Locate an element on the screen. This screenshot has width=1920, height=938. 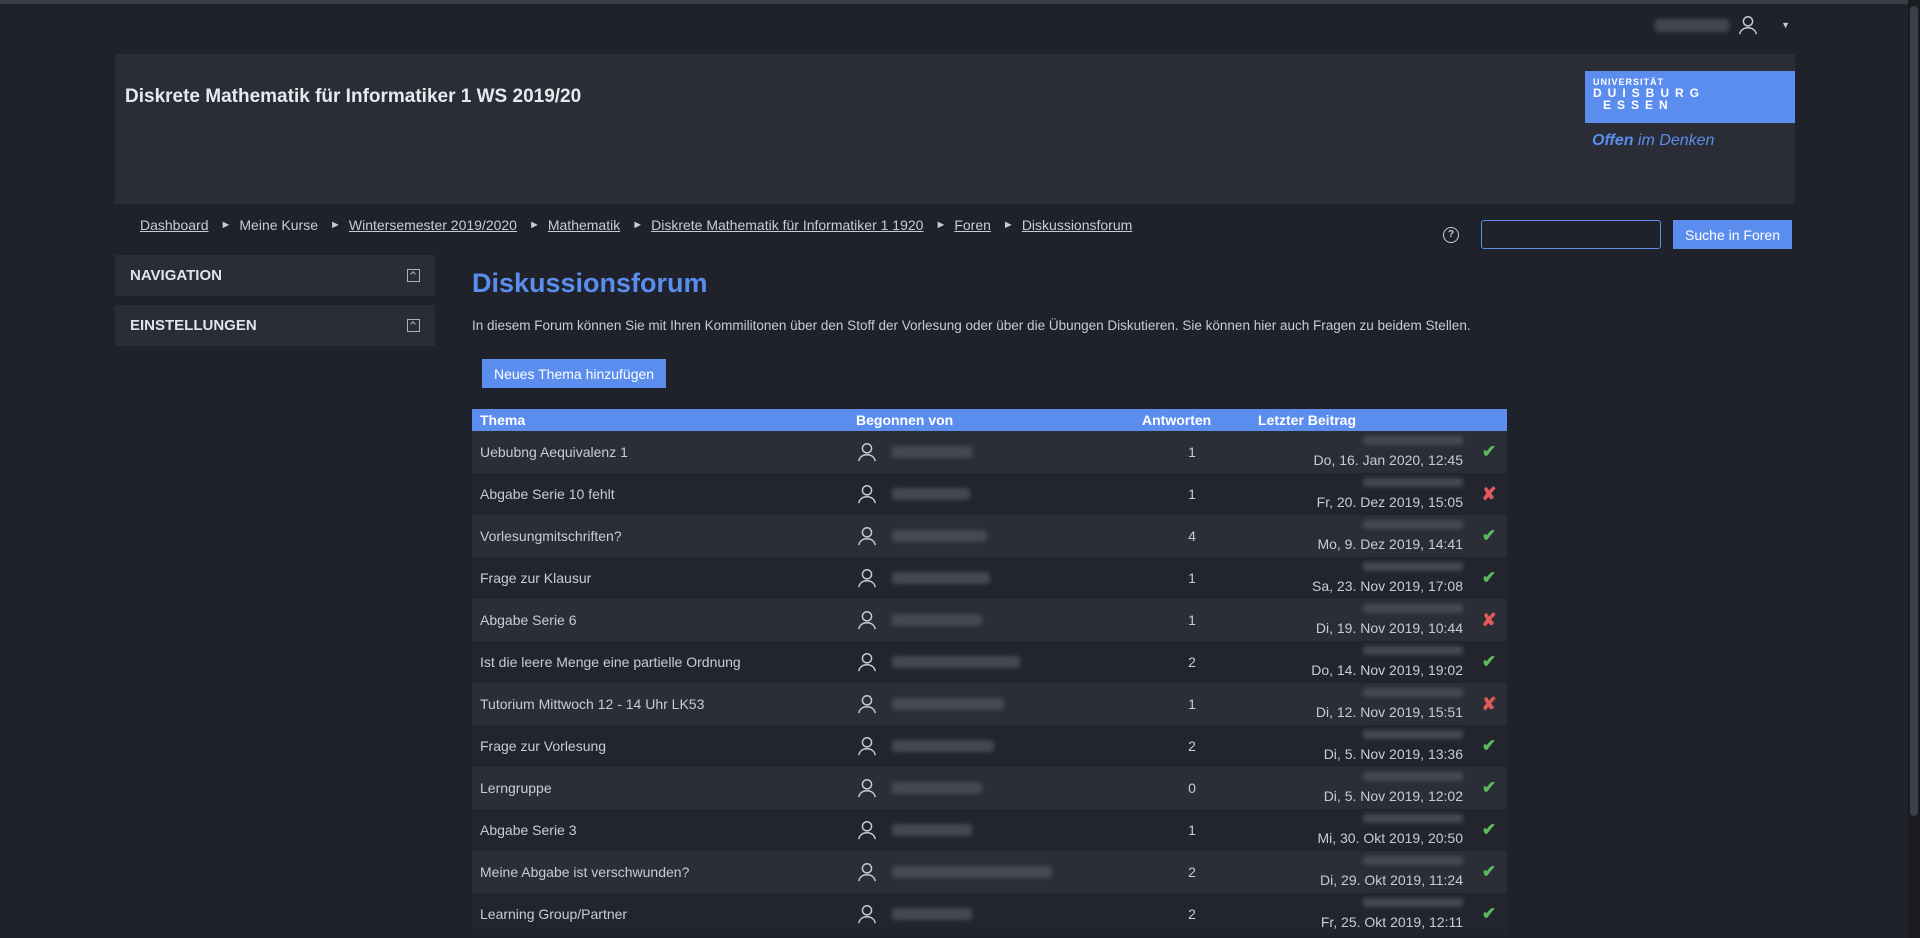
settings-block: EINSTELLUNGEN is located at coordinates (275, 325).